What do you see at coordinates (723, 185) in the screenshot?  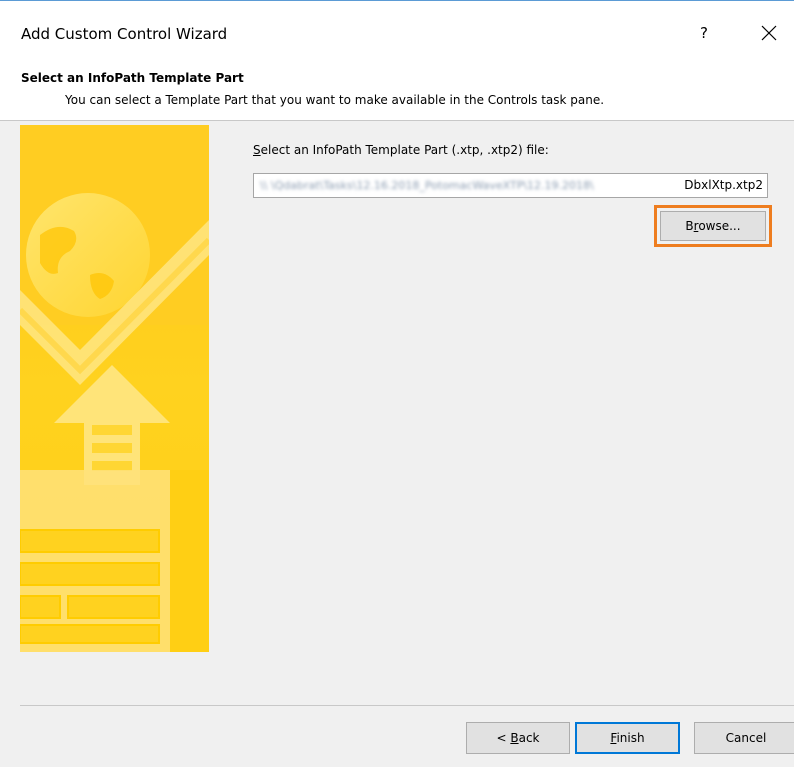 I see `file-path-filename: DbxlXtp.xtp2` at bounding box center [723, 185].